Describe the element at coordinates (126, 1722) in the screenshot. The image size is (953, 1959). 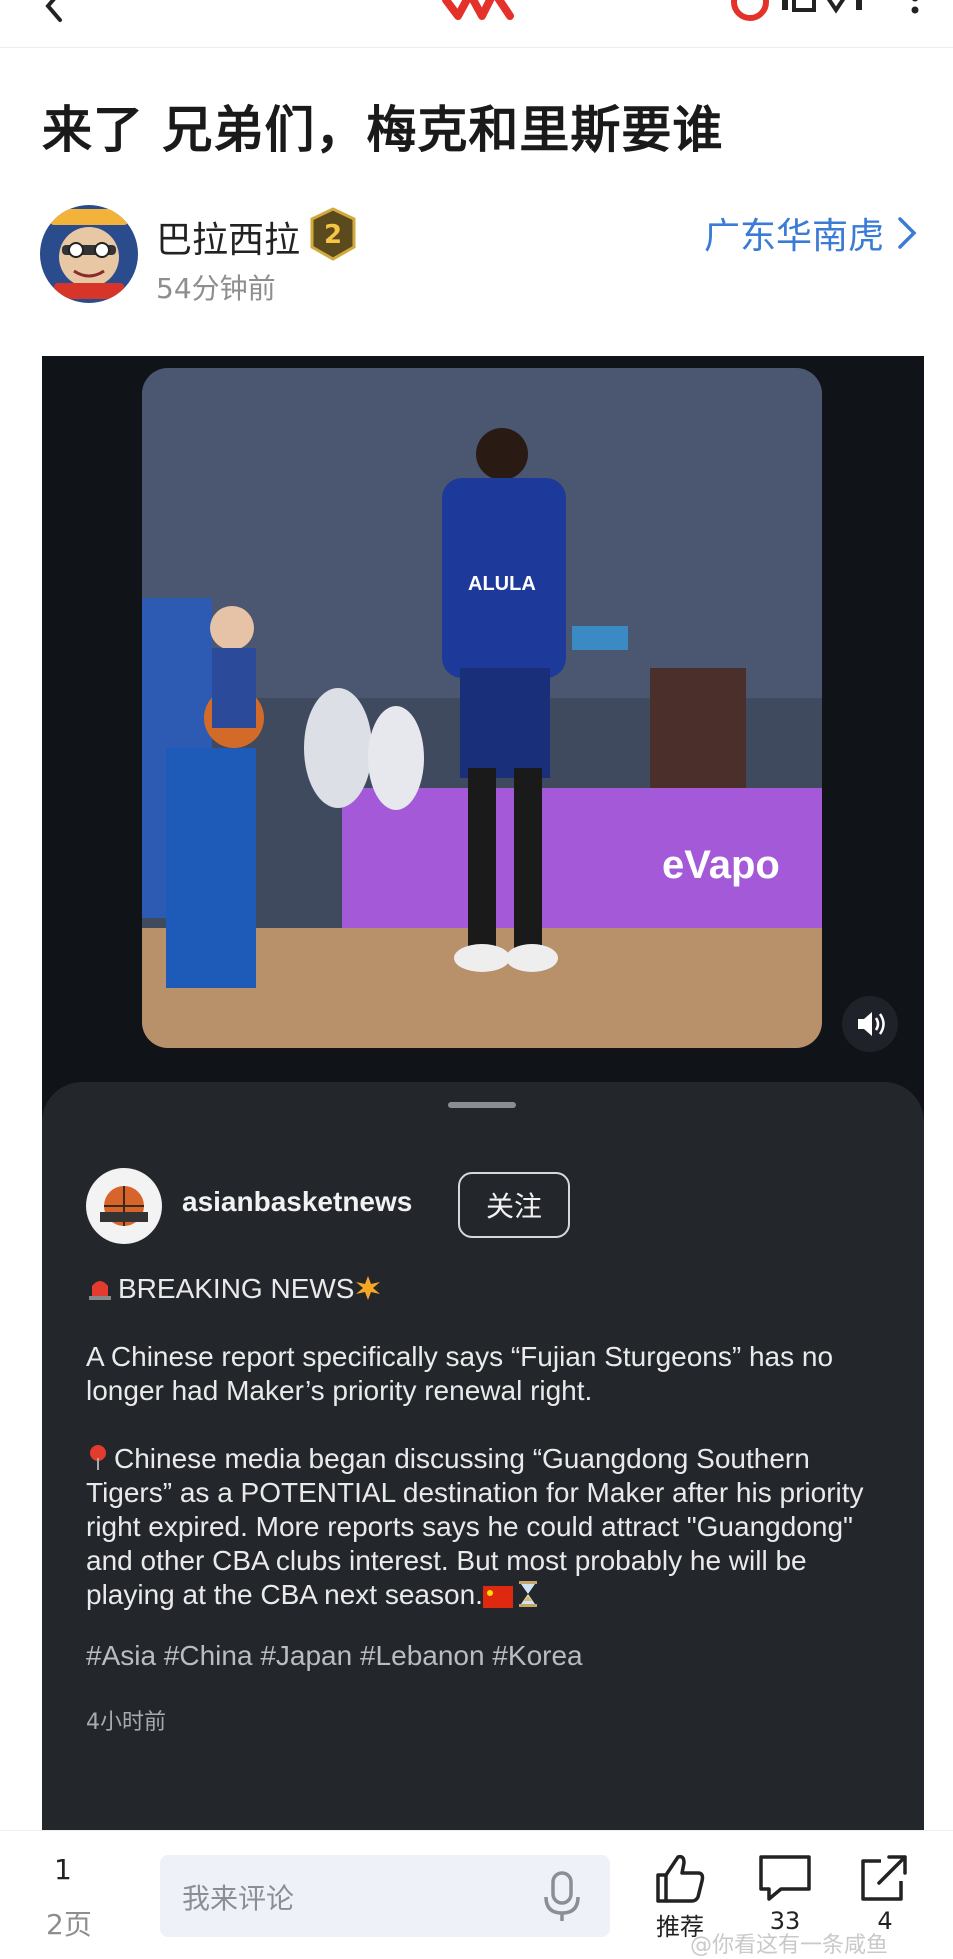
I see `embedded-post-time: 4小时前` at that location.